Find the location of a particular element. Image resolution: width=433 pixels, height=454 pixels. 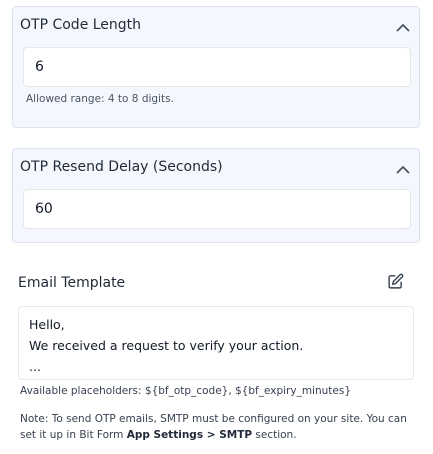

otp-length-hint: Allowed range: 4 to 8 digits. is located at coordinates (100, 99).